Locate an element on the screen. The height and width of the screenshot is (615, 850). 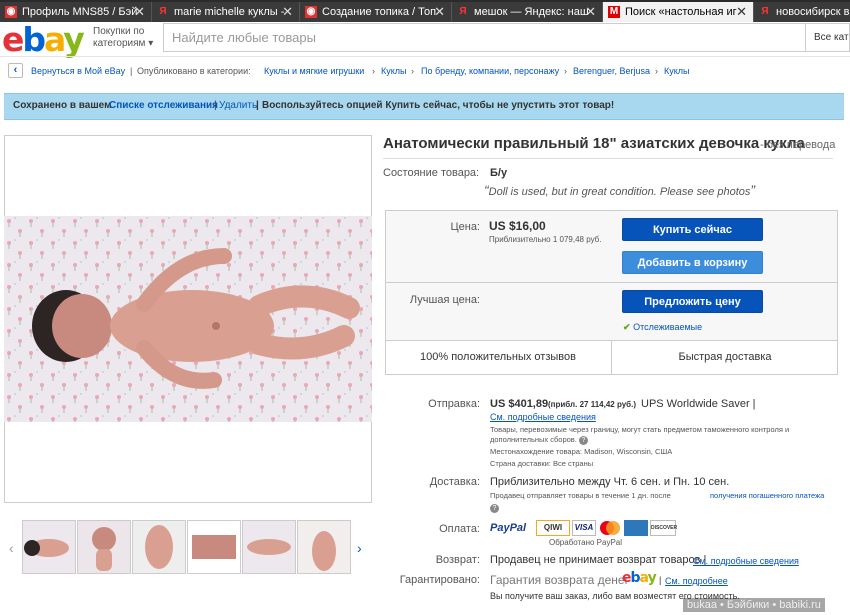
guarantee-label: Гарантировано: is located at coordinates (439, 580).